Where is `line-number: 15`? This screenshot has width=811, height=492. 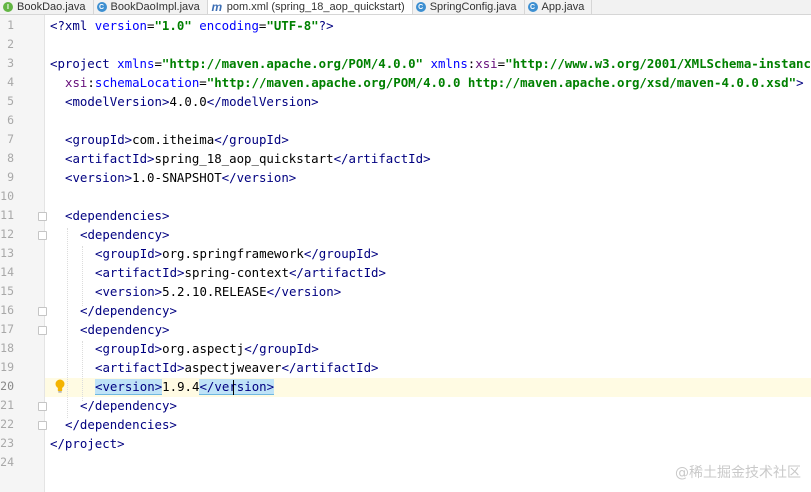 line-number: 15 is located at coordinates (7, 291).